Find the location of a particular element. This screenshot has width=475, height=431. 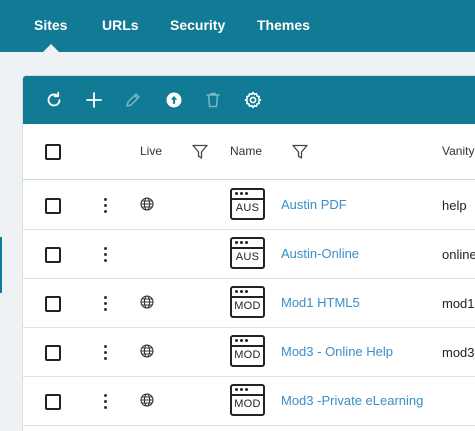

tab-security: Security is located at coordinates (197, 25).